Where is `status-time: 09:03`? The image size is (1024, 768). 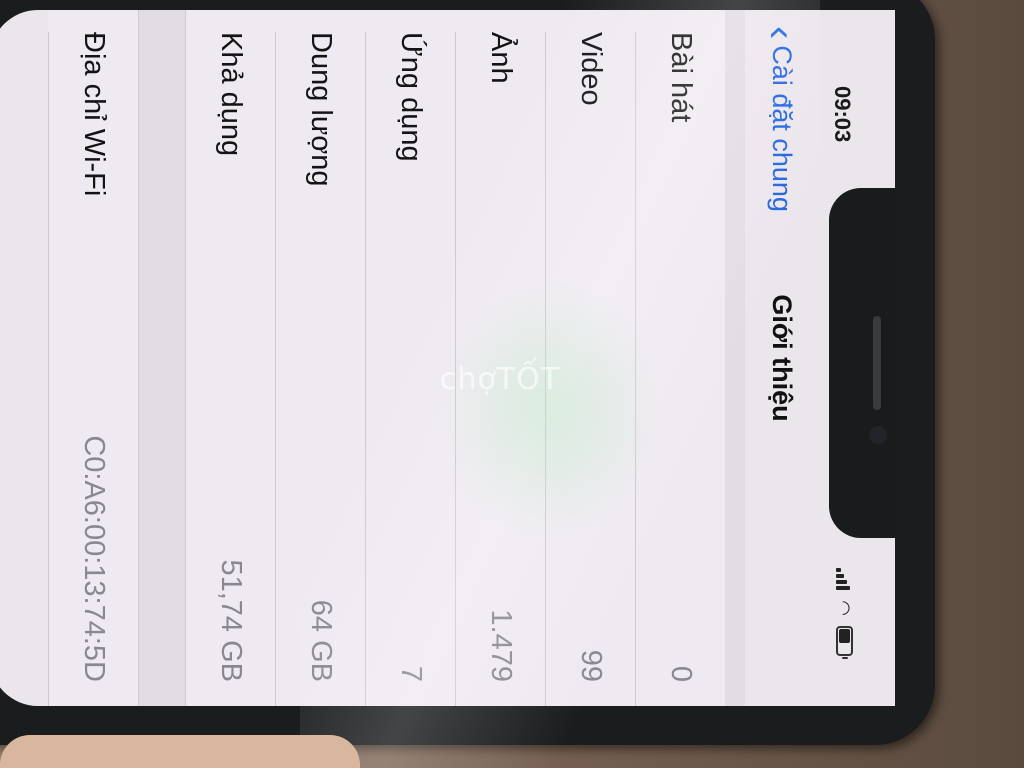
status-time: 09:03 is located at coordinates (842, 114).